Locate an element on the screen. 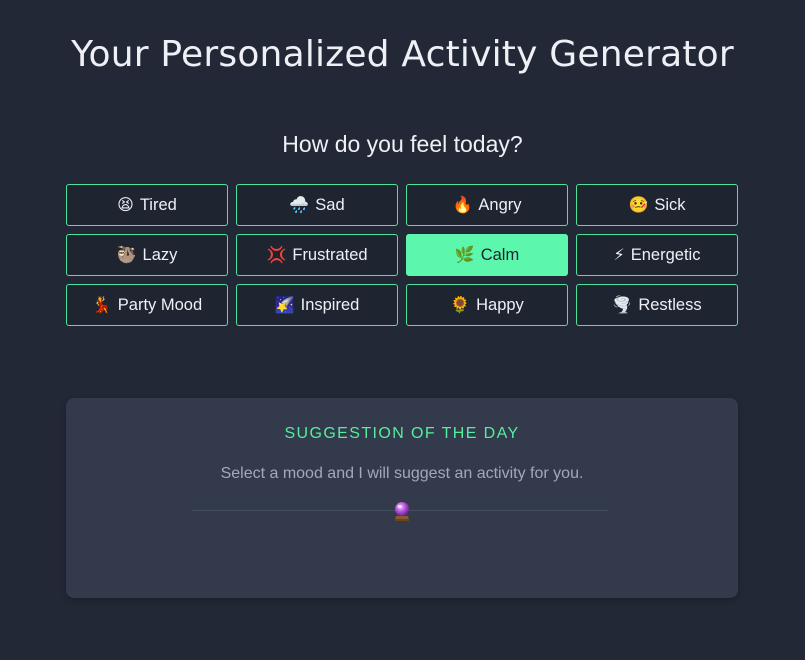 This screenshot has width=805, height=660. rain-cloud-icon: 🌧️ is located at coordinates (299, 204).